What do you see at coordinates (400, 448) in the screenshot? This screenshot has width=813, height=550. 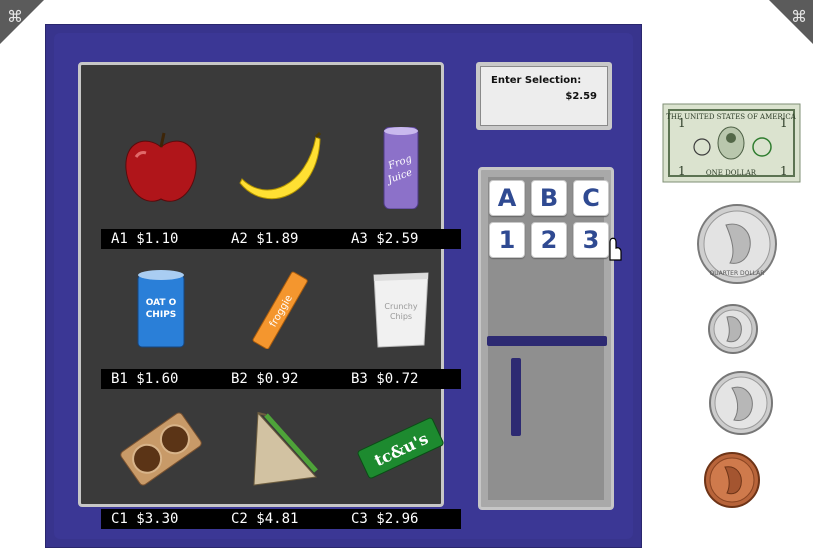 I see `candy-bar-icon: tc&u's` at bounding box center [400, 448].